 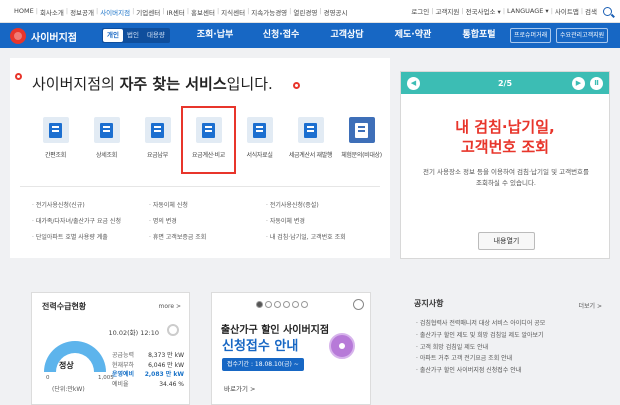 What do you see at coordinates (68, 389) in the screenshot?
I see `gauge-unit: (단위:만kW)` at bounding box center [68, 389].